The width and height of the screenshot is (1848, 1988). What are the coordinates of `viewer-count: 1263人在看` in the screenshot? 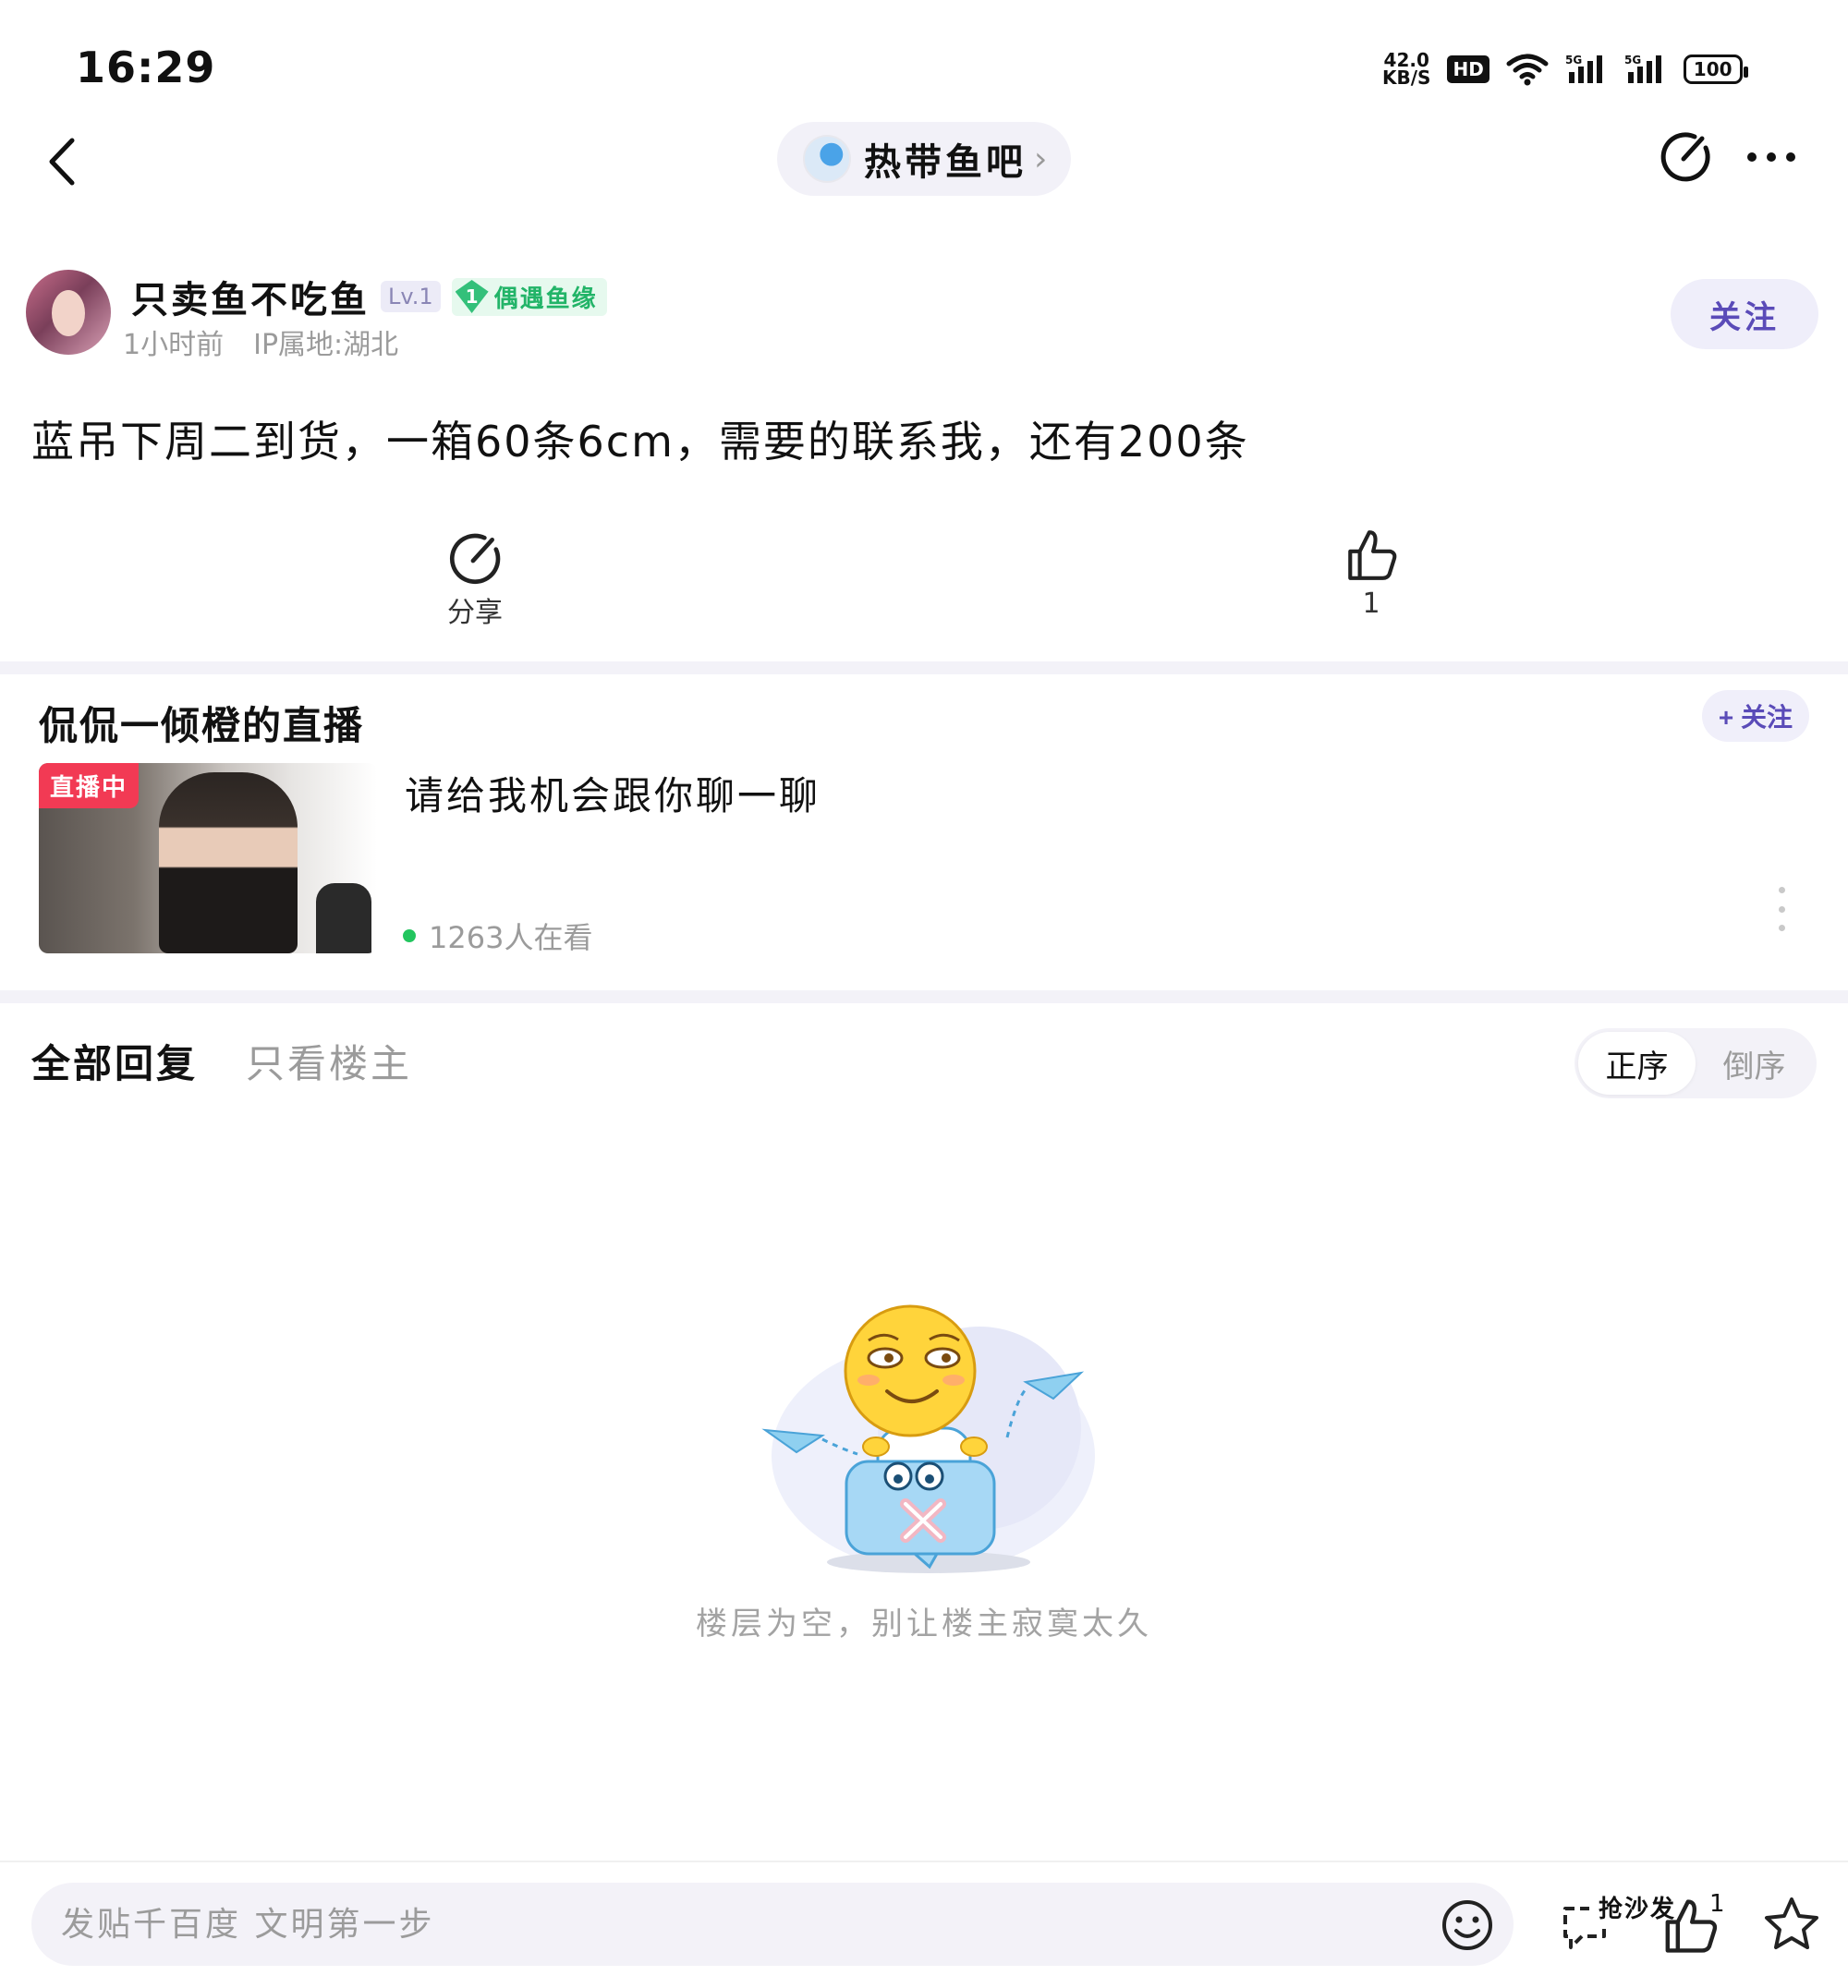 It's located at (511, 938).